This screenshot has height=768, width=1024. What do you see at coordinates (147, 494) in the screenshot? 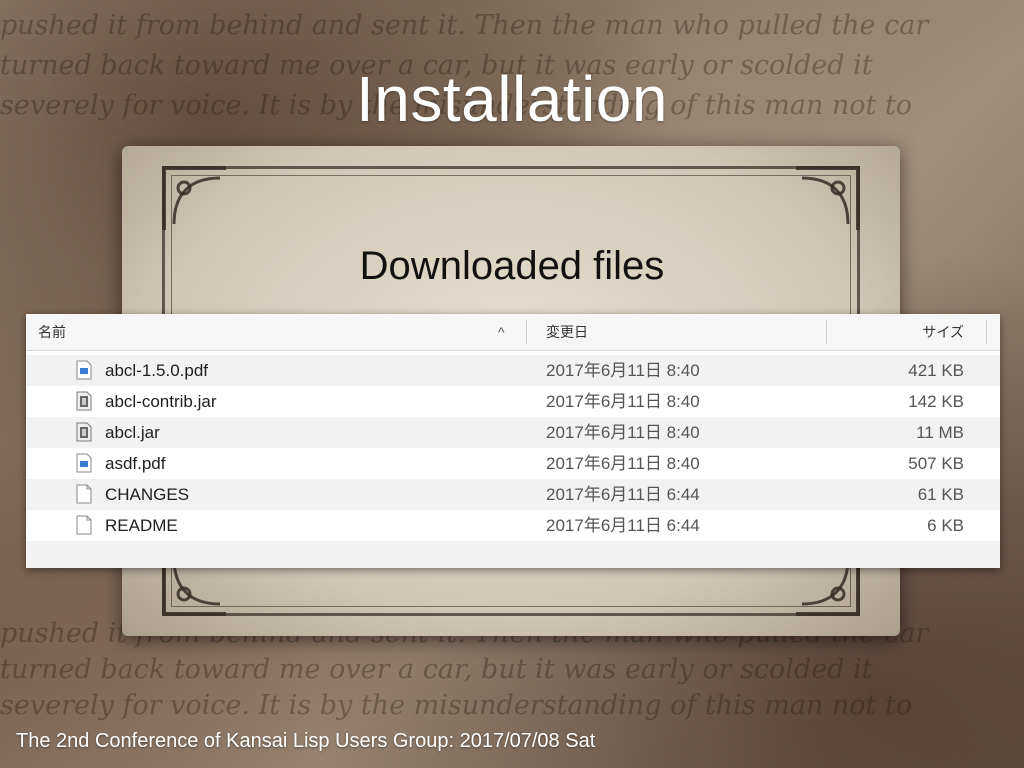
I see `file-name: CHANGES` at bounding box center [147, 494].